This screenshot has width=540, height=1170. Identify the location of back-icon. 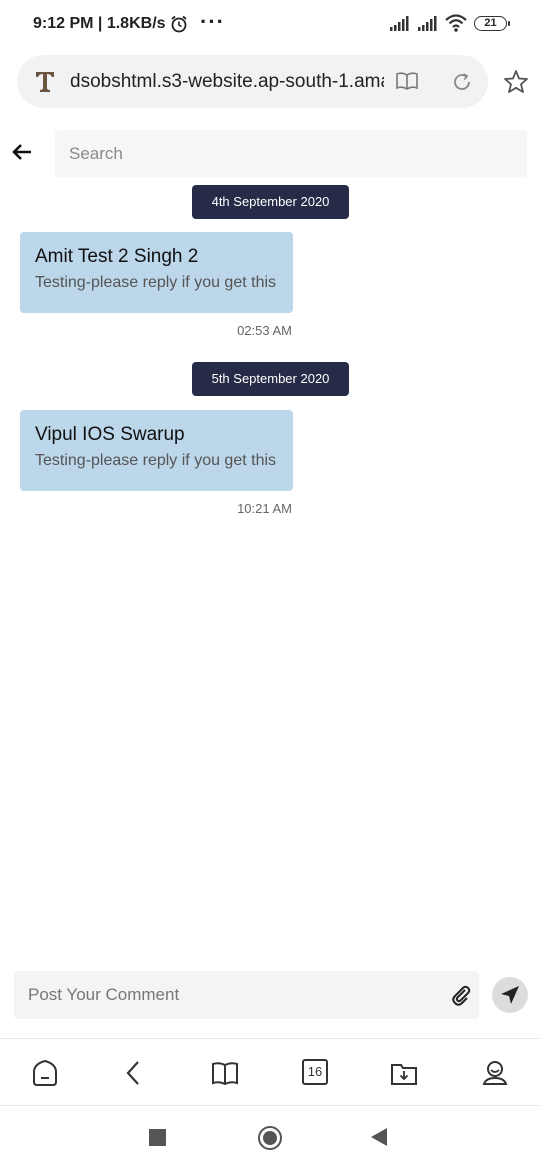
(134, 1073).